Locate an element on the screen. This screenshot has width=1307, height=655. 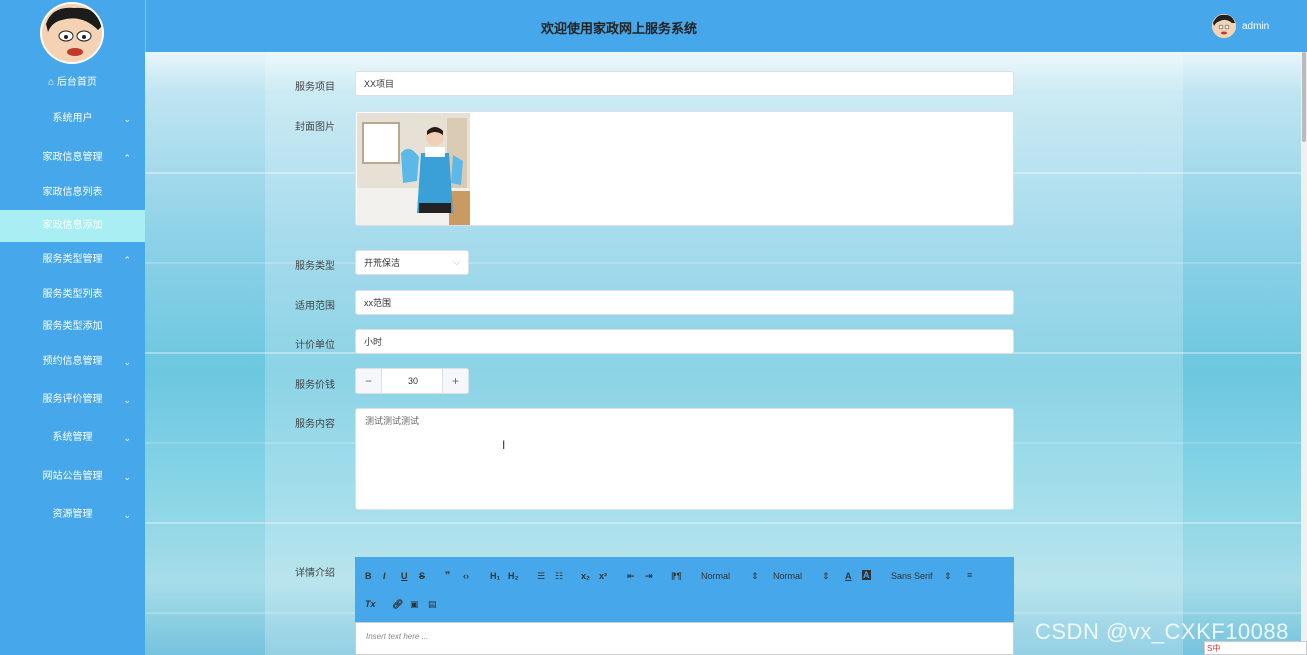
avatar is located at coordinates (72, 33).